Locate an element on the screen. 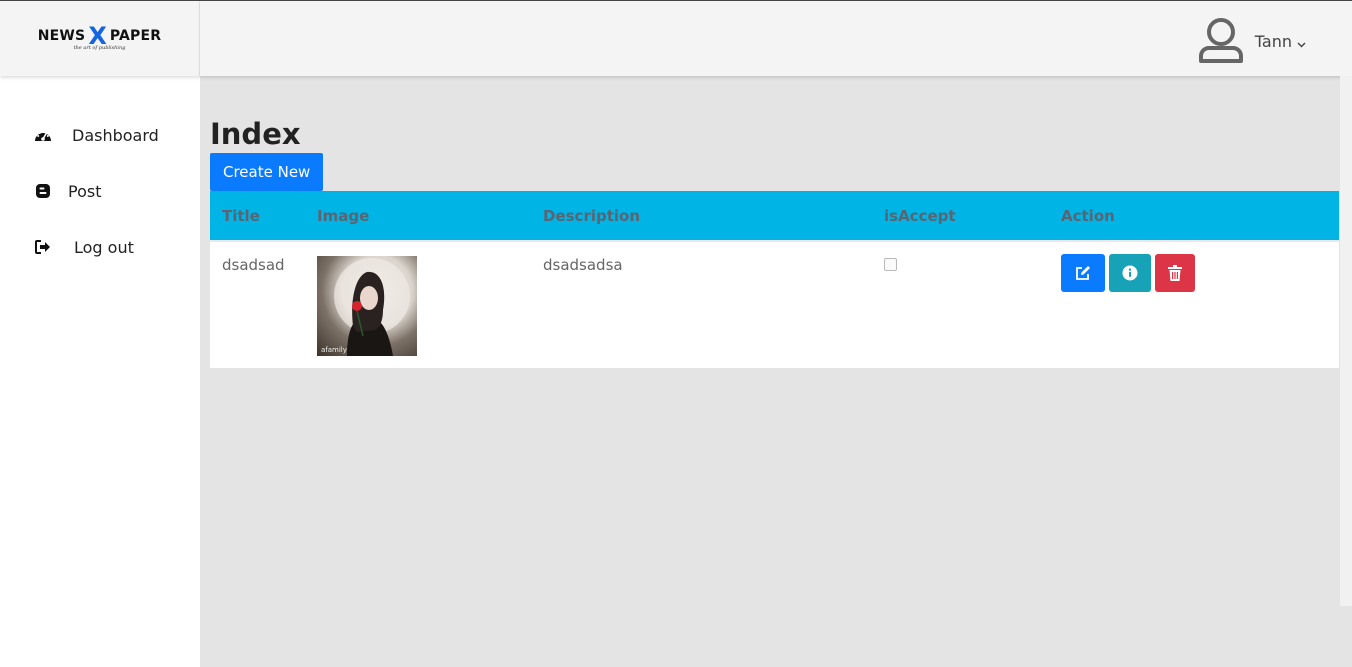 The width and height of the screenshot is (1352, 667). top-header: Tann is located at coordinates (776, 38).